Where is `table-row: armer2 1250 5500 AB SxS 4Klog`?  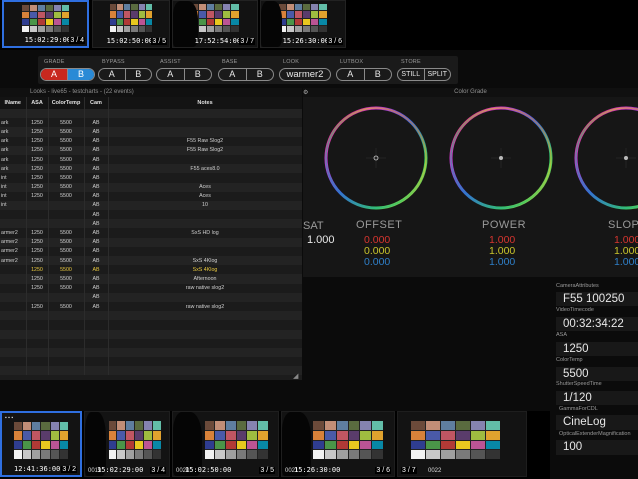 table-row: armer2 1250 5500 AB SxS 4Klog is located at coordinates (151, 261).